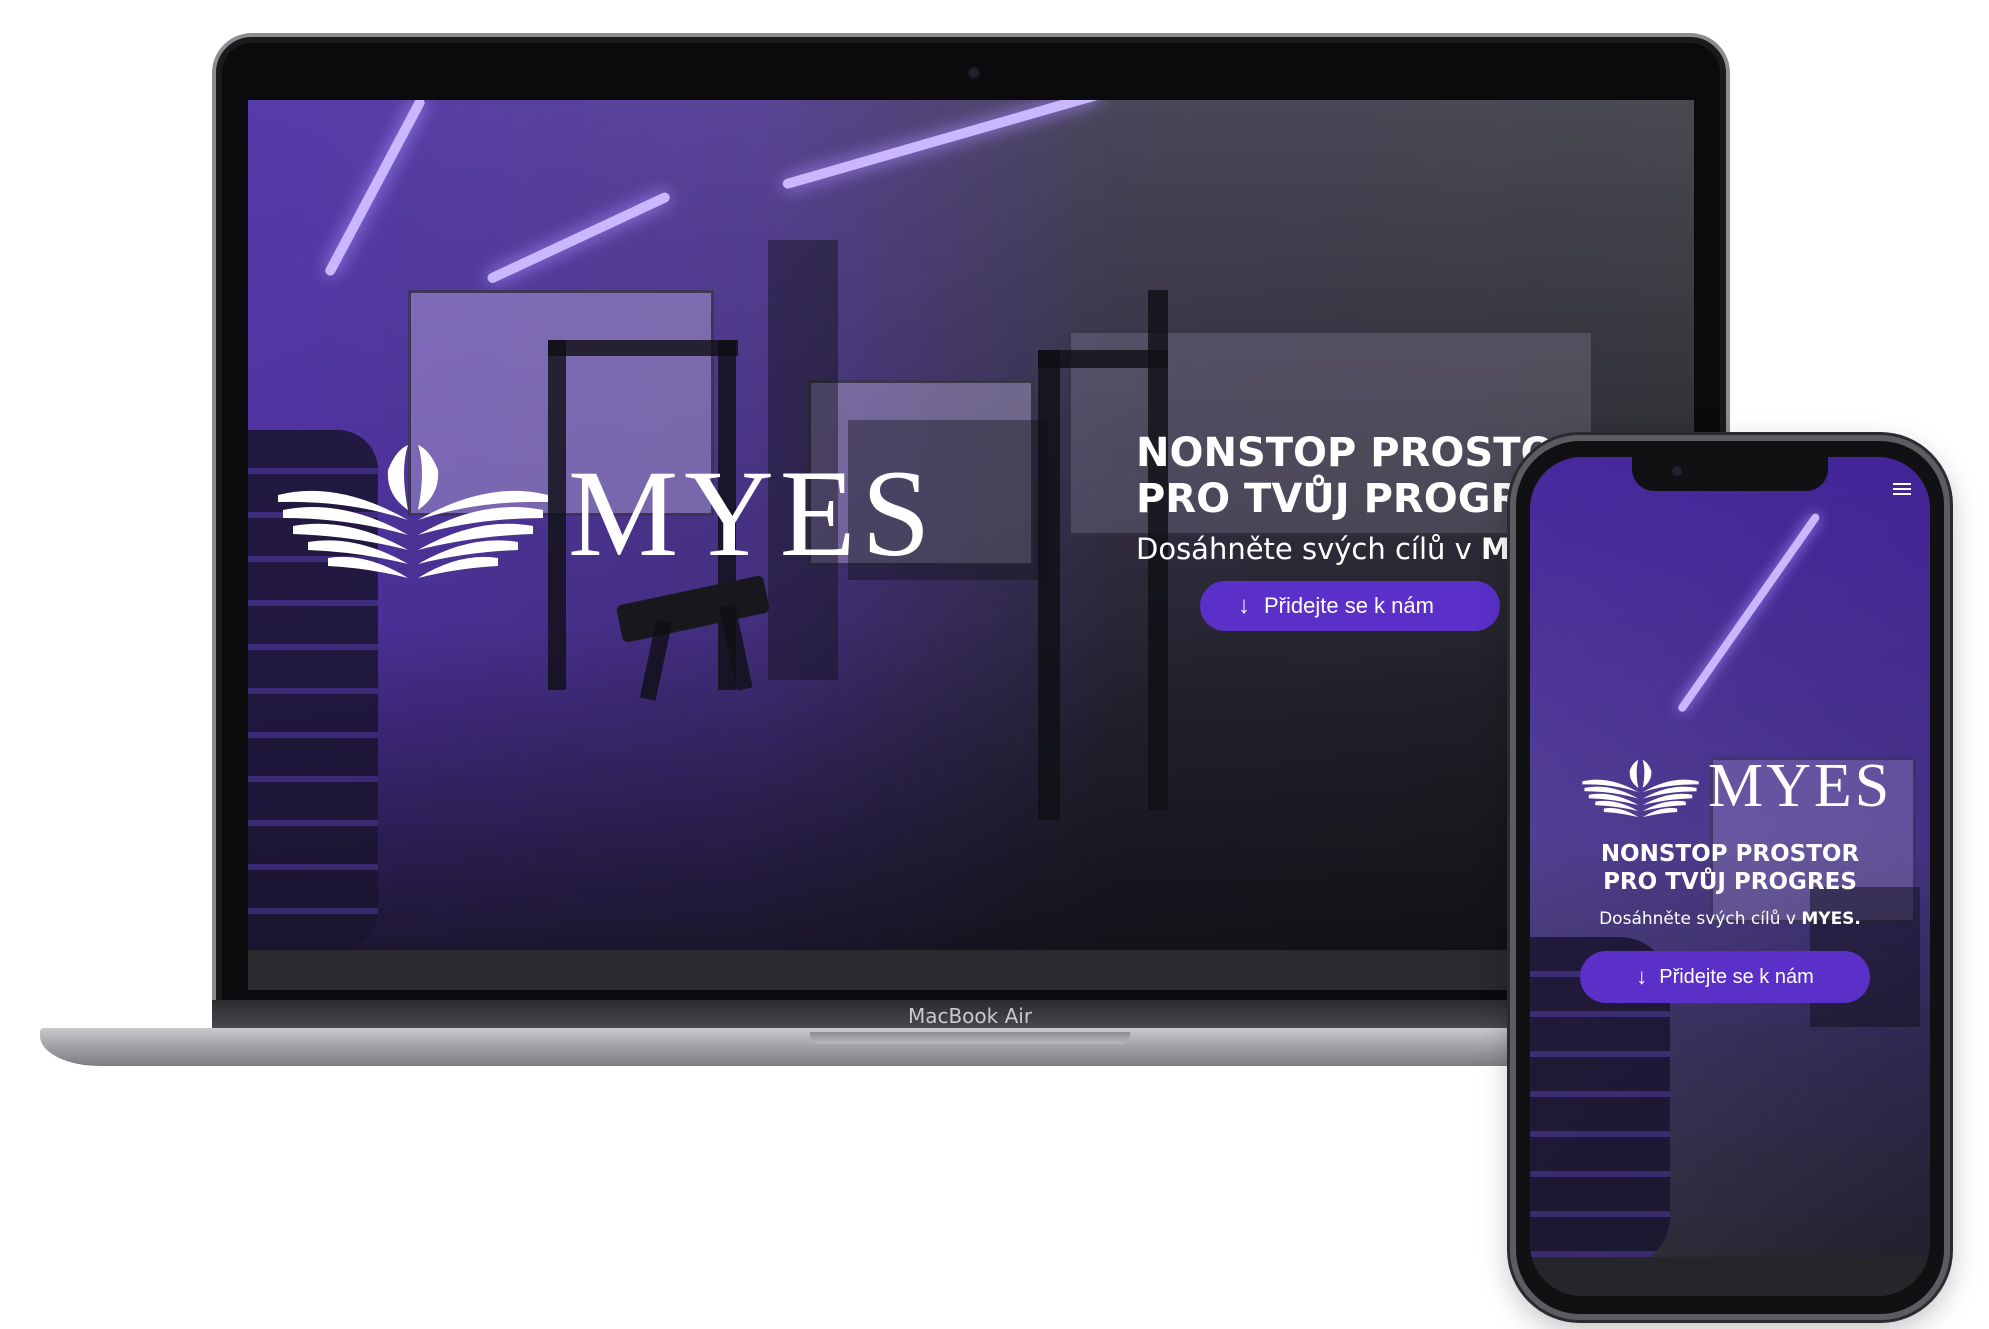 The image size is (1989, 1329). Describe the element at coordinates (1730, 474) in the screenshot. I see `phone-notch` at that location.